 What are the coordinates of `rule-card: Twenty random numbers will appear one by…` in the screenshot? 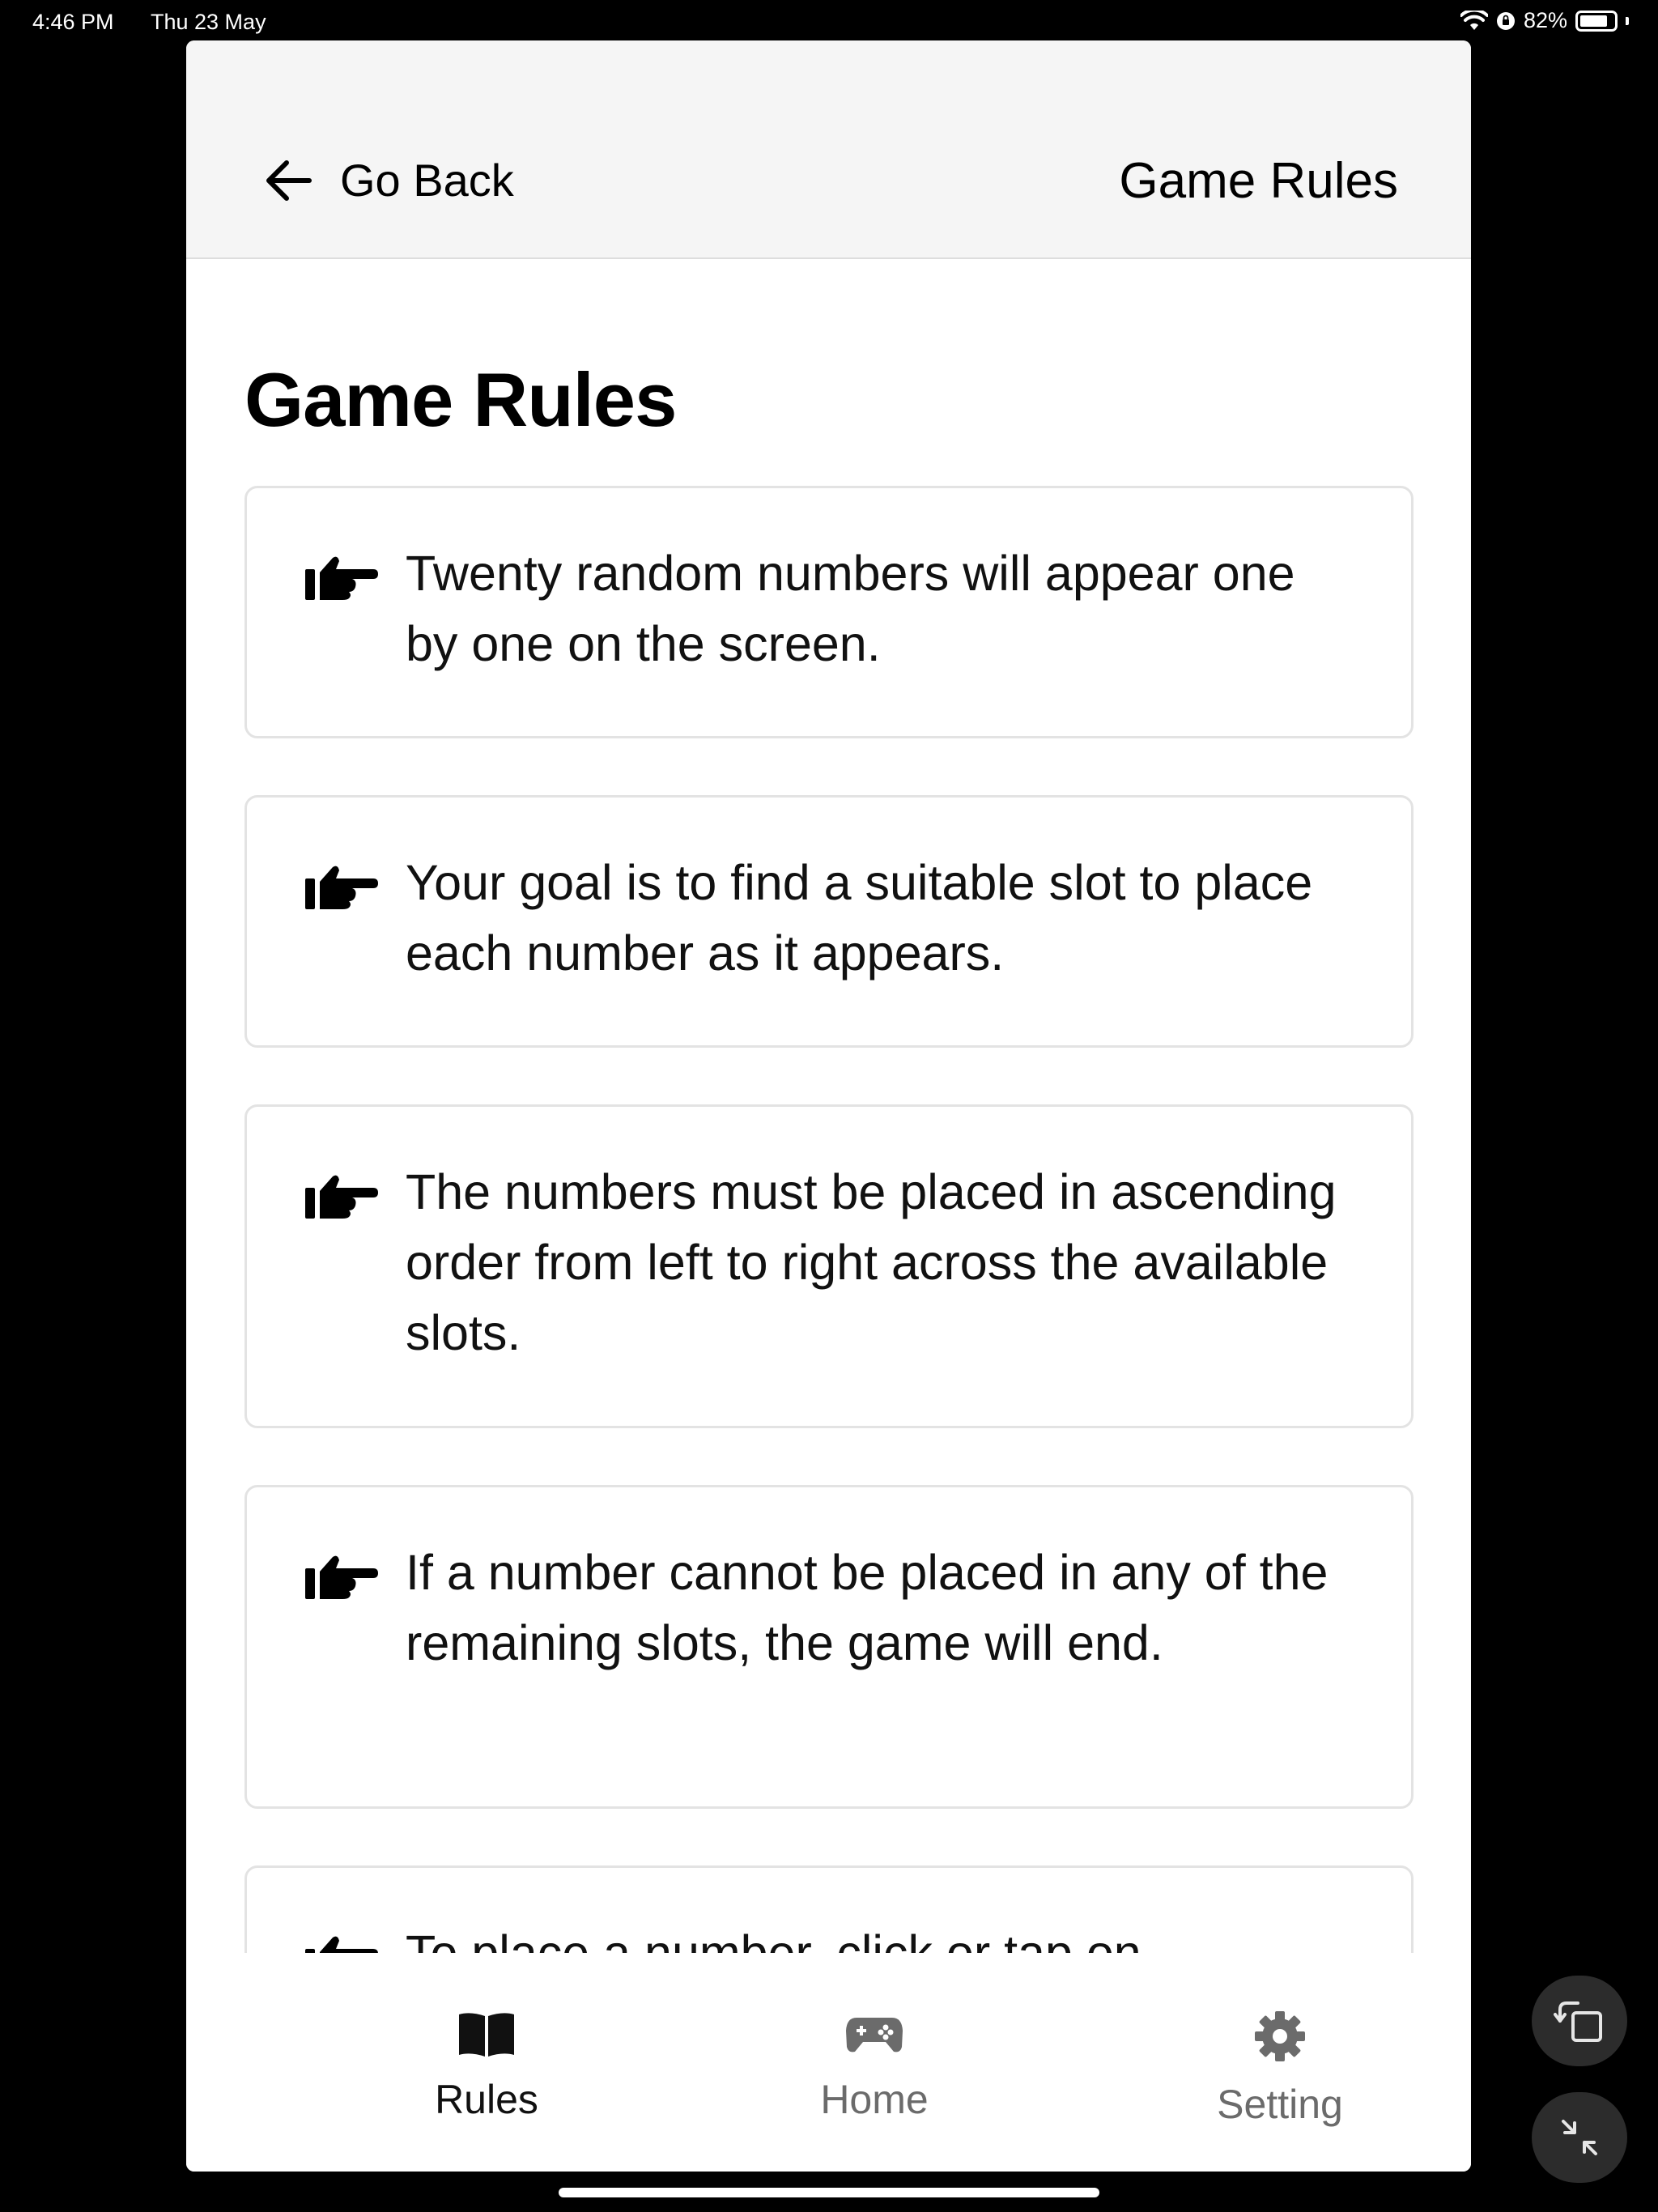 It's located at (829, 612).